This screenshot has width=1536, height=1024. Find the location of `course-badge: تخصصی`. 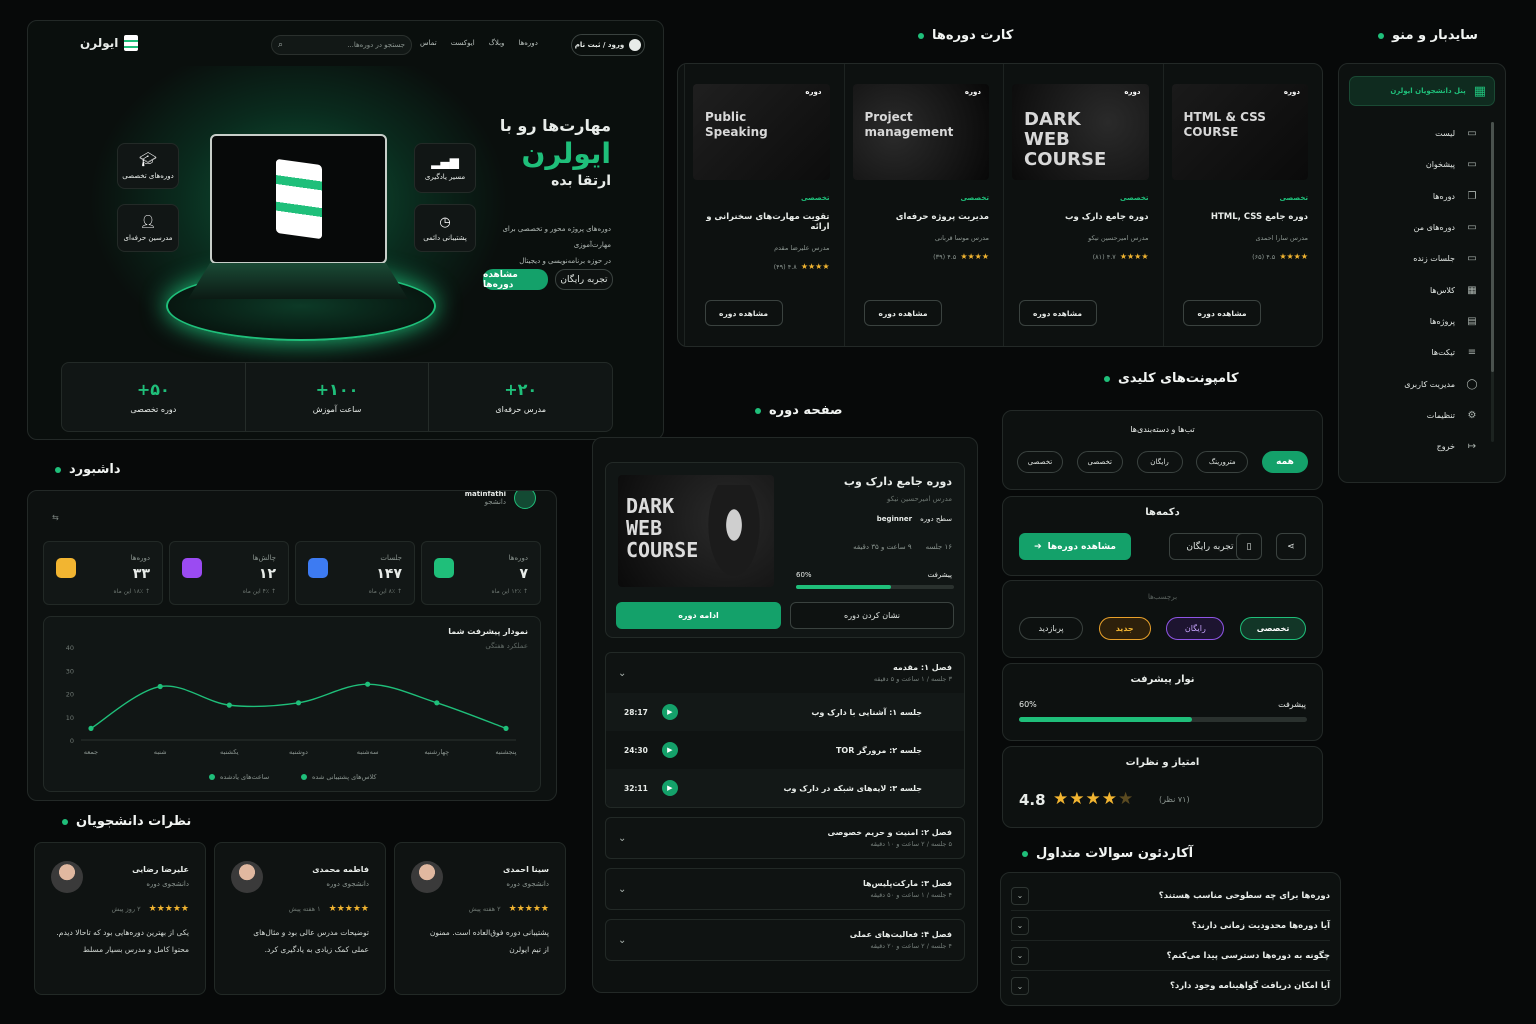

course-badge: تخصصی is located at coordinates (815, 198).